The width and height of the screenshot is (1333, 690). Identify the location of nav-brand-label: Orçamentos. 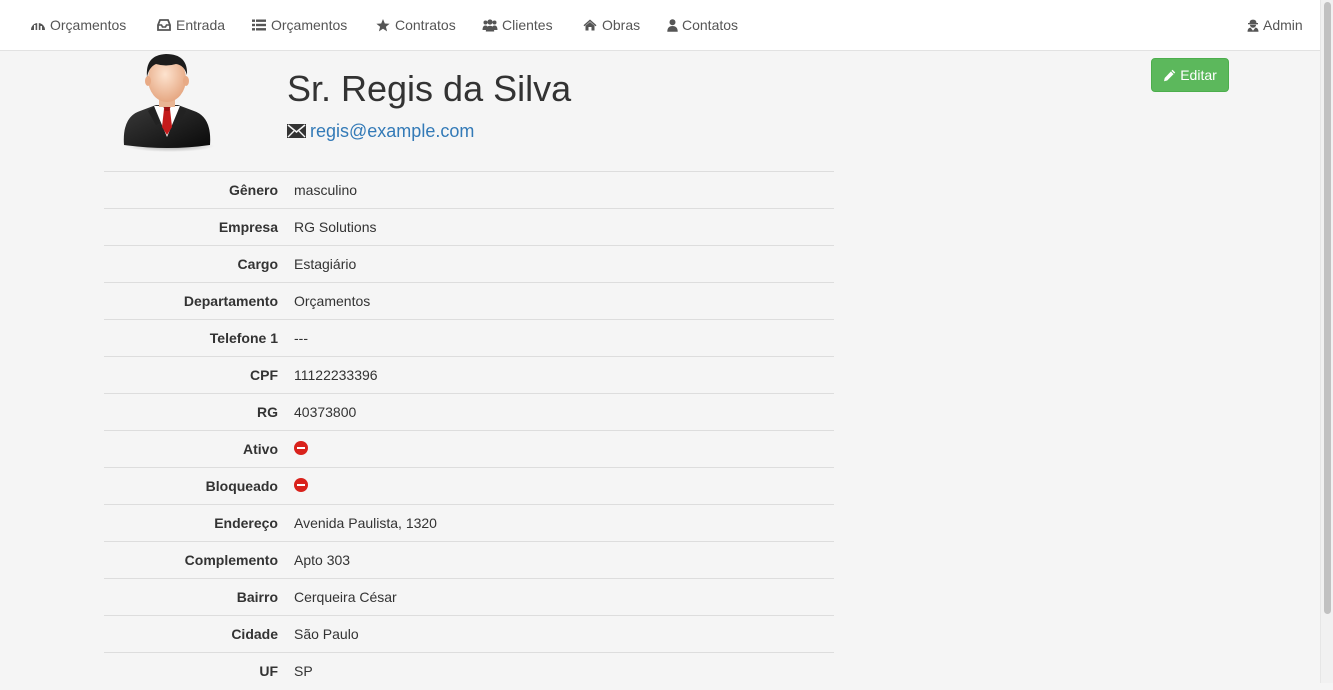
(88, 25).